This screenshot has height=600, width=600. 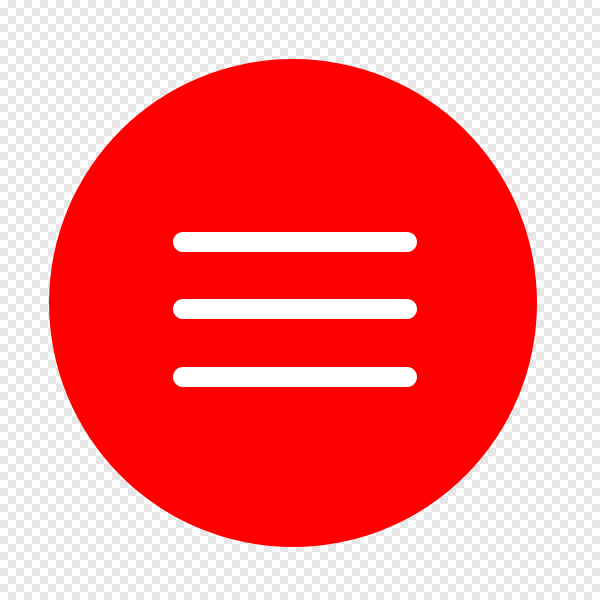 I want to click on menu-icon-top-line, so click(x=295, y=242).